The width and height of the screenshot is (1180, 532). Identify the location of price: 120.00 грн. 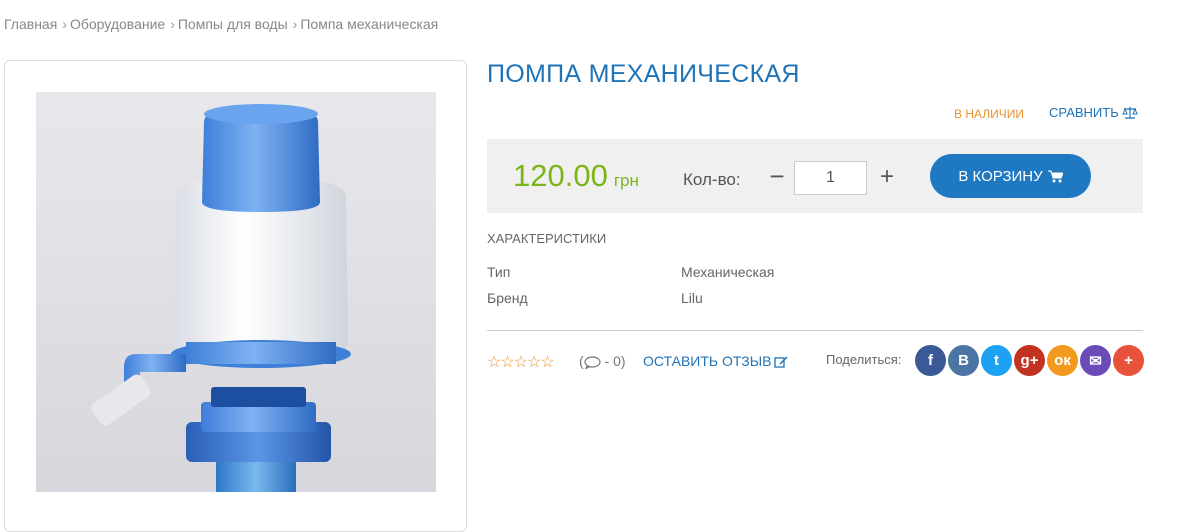
(576, 176).